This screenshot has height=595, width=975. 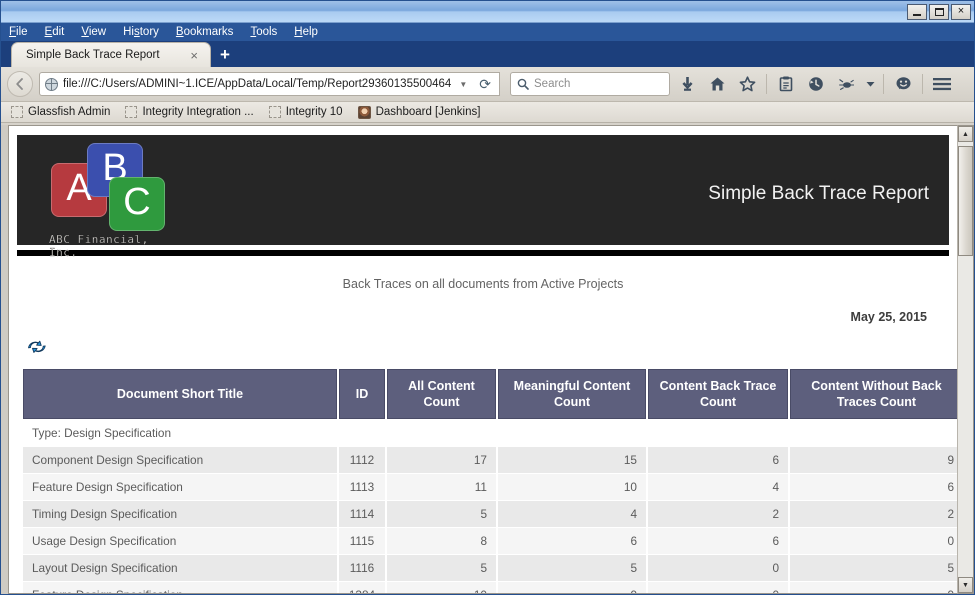 I want to click on downloads-icon, so click(x=687, y=84).